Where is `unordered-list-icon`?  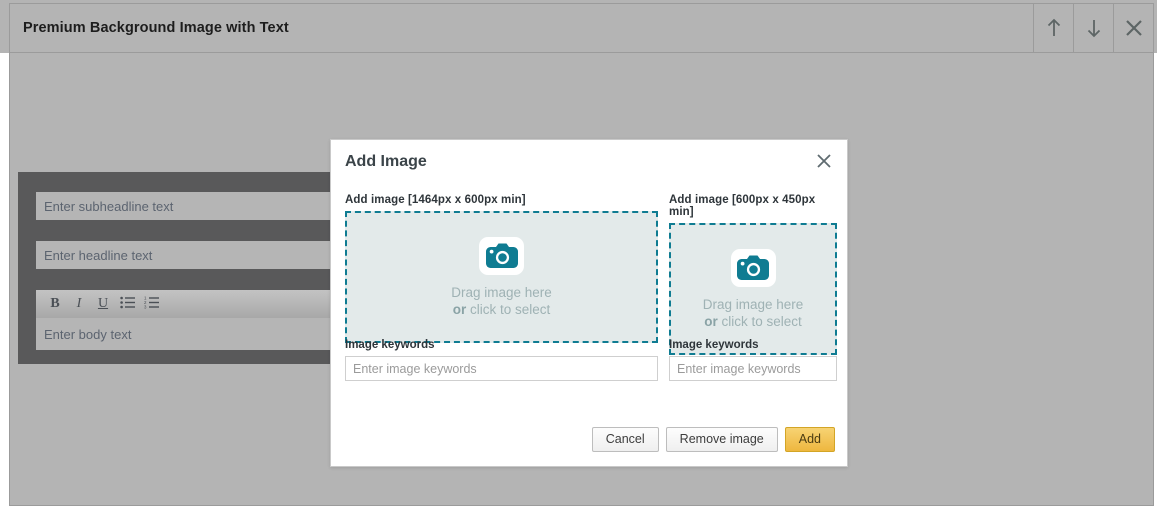
unordered-list-icon is located at coordinates (127, 304).